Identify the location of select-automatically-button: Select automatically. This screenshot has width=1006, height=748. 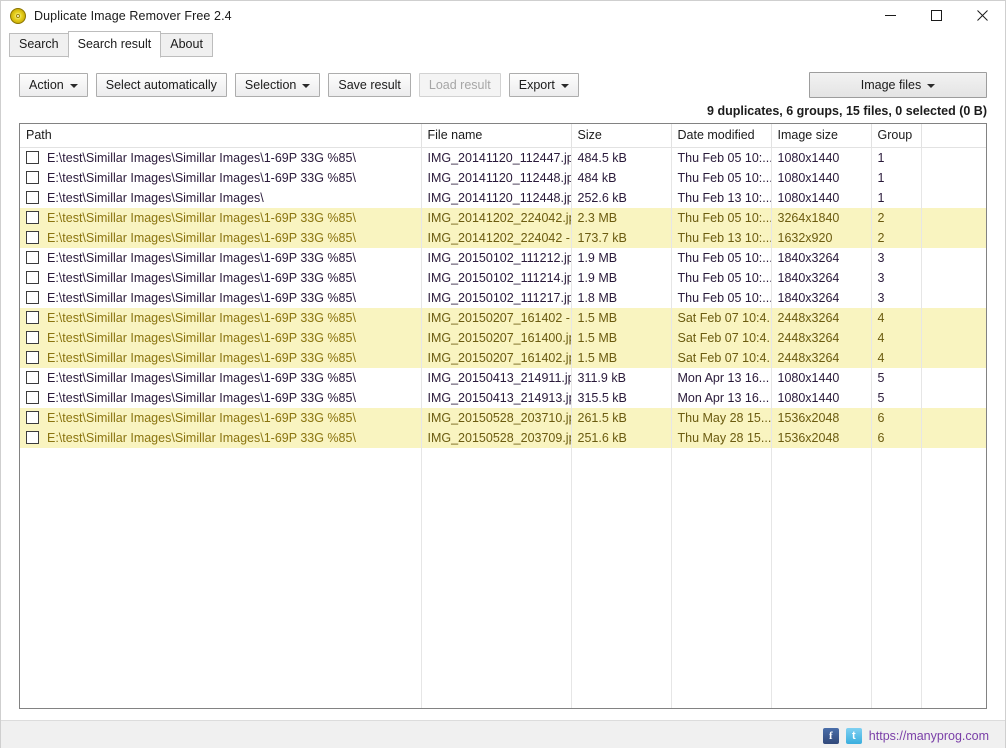
(161, 85).